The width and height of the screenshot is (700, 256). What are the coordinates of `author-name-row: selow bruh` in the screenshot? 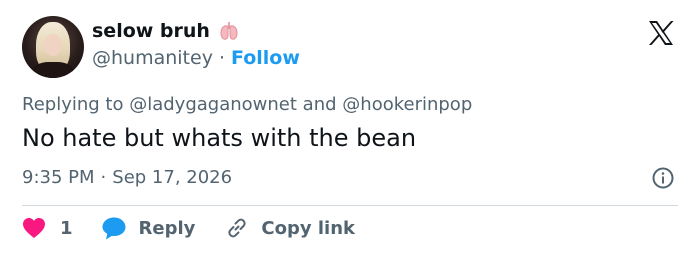 It's located at (166, 31).